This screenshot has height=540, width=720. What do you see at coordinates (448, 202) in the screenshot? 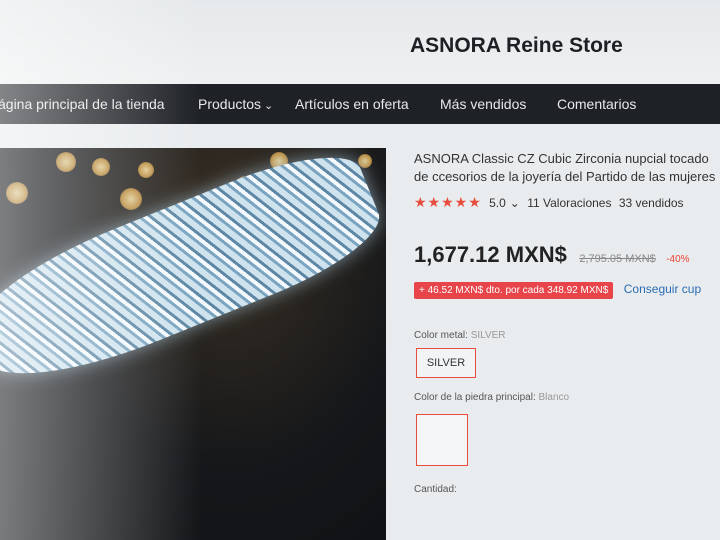
I see `star-rating-icon: ★★★★★` at bounding box center [448, 202].